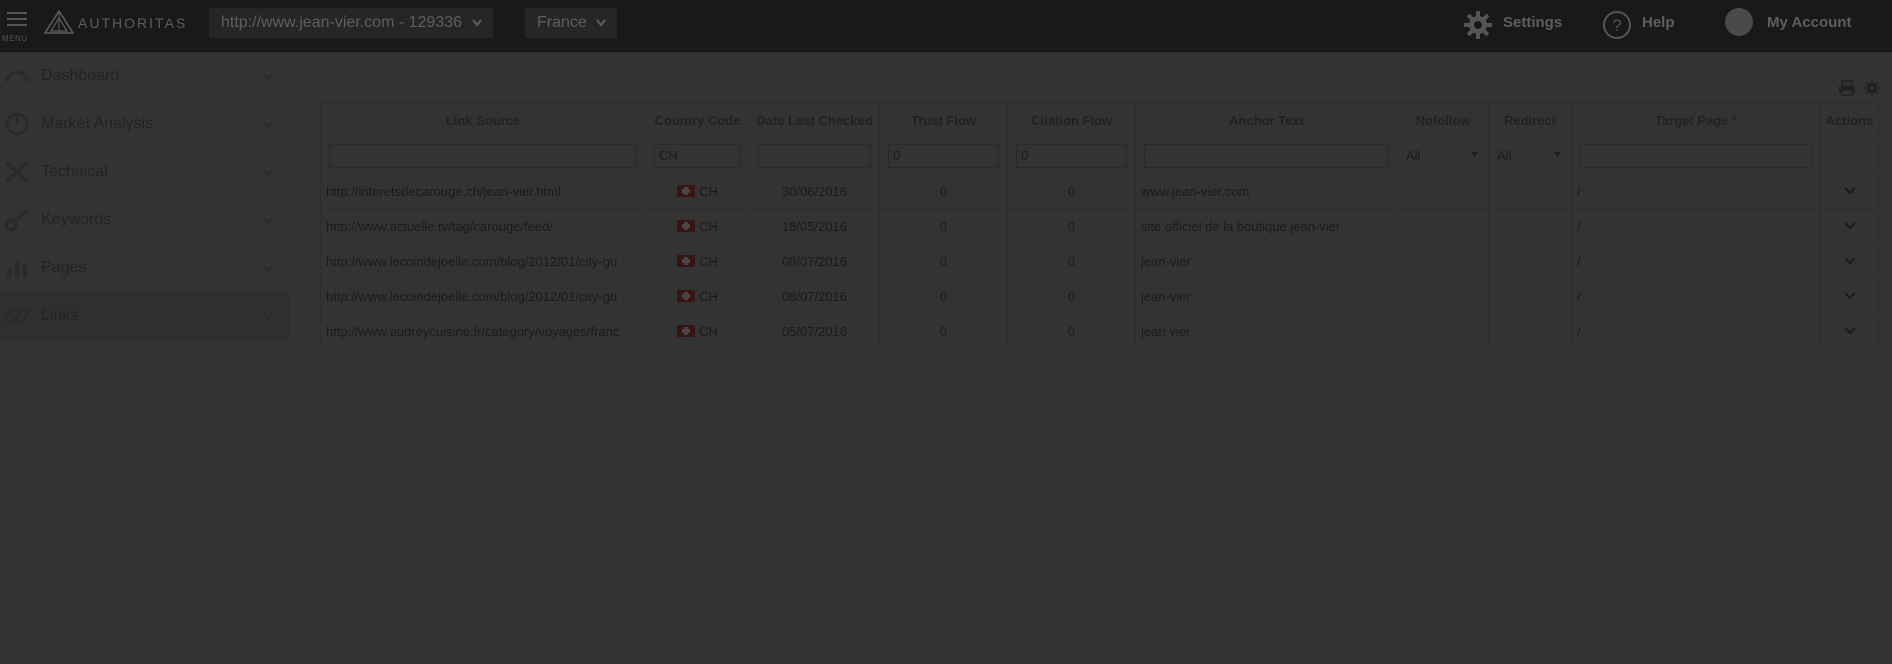 The width and height of the screenshot is (1892, 664). Describe the element at coordinates (1266, 155) in the screenshot. I see `anchor-text-filter-input` at that location.